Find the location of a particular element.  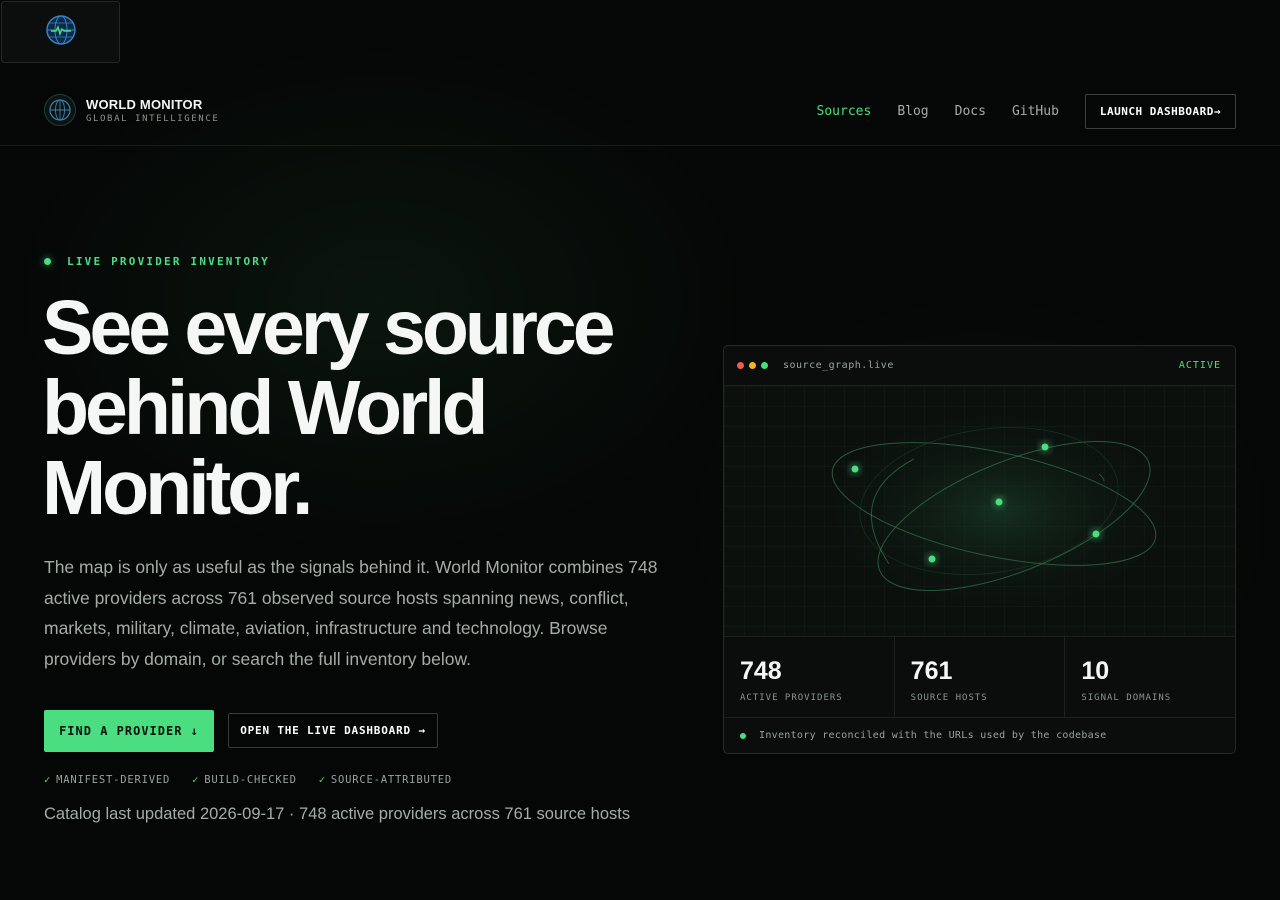

brand: WORLD MONITOR GLOBAL INTELLIGENCE is located at coordinates (131, 110).